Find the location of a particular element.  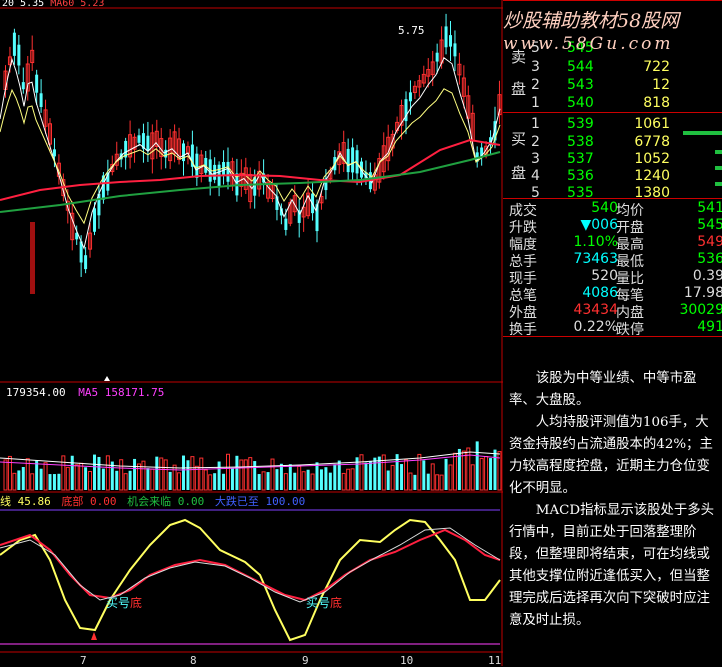

buy-price: 538 is located at coordinates (580, 142).